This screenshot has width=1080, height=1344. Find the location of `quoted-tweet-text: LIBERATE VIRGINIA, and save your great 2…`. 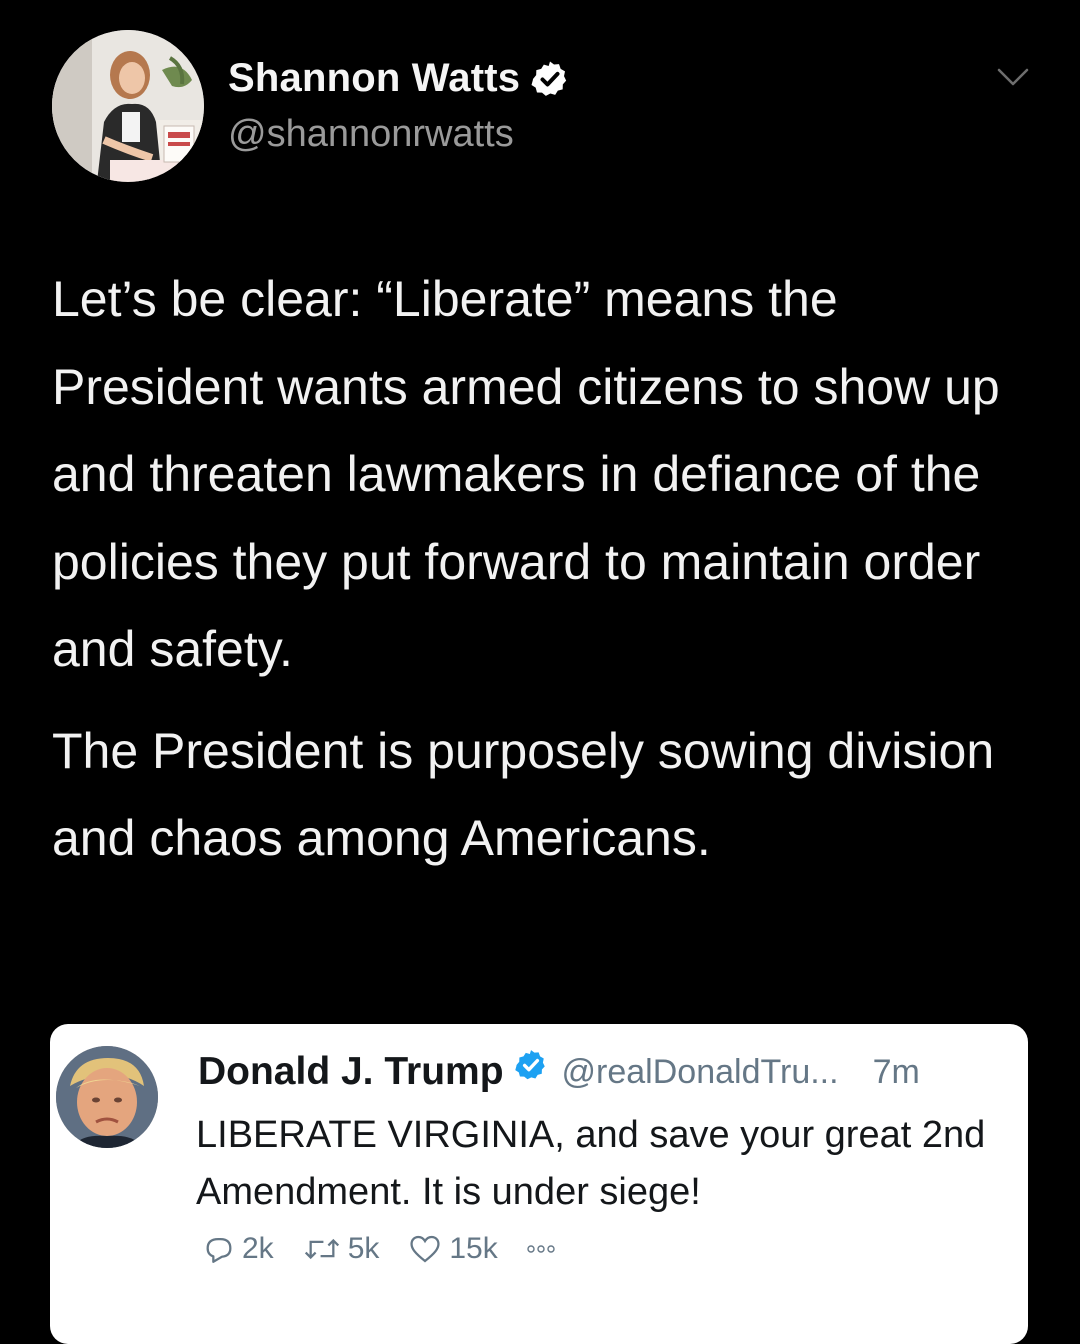

quoted-tweet-text: LIBERATE VIRGINIA, and save your great 2… is located at coordinates (591, 1163).